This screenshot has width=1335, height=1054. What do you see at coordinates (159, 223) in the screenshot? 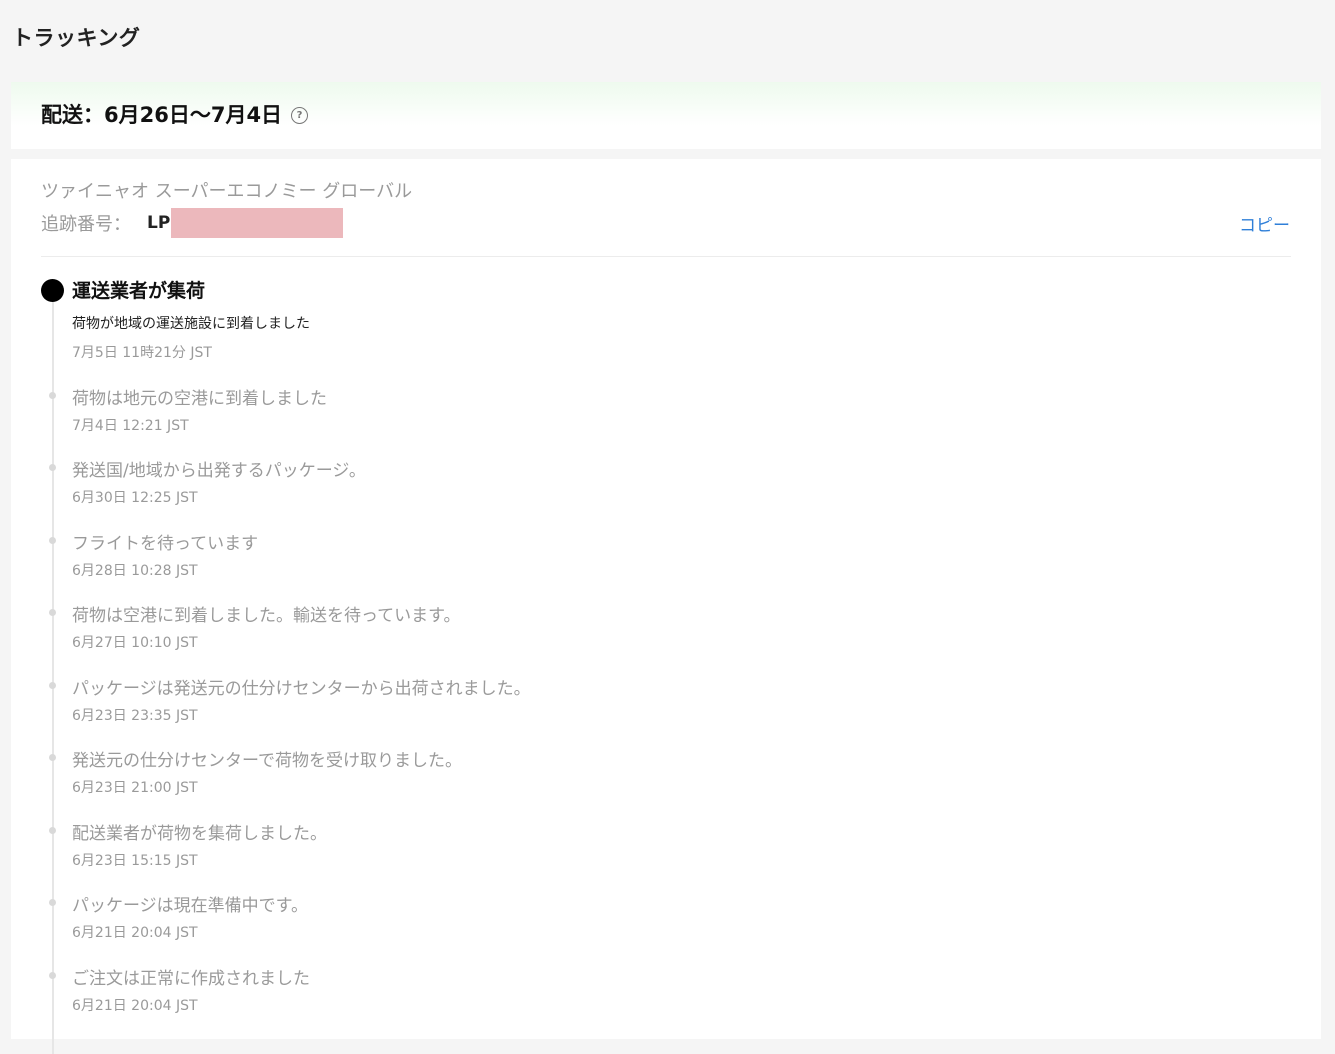
I see `tracking-number-prefix: LP` at bounding box center [159, 223].